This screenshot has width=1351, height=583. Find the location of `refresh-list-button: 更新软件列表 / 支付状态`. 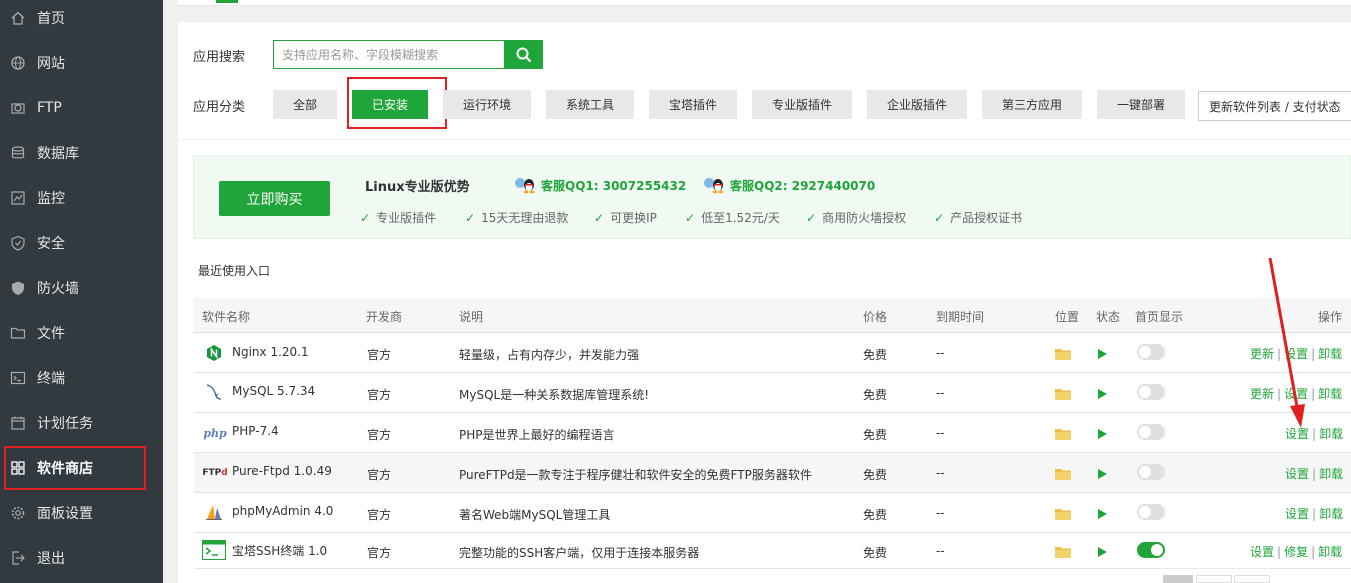

refresh-list-button: 更新软件列表 / 支付状态 is located at coordinates (1274, 106).